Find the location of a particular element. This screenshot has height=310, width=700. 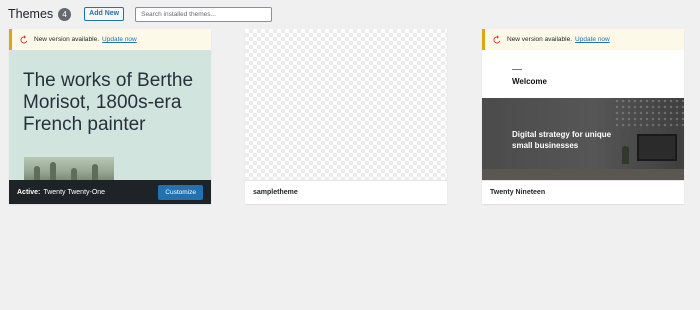

theme-footer: Active: Twenty Twenty-One Customize is located at coordinates (110, 192).